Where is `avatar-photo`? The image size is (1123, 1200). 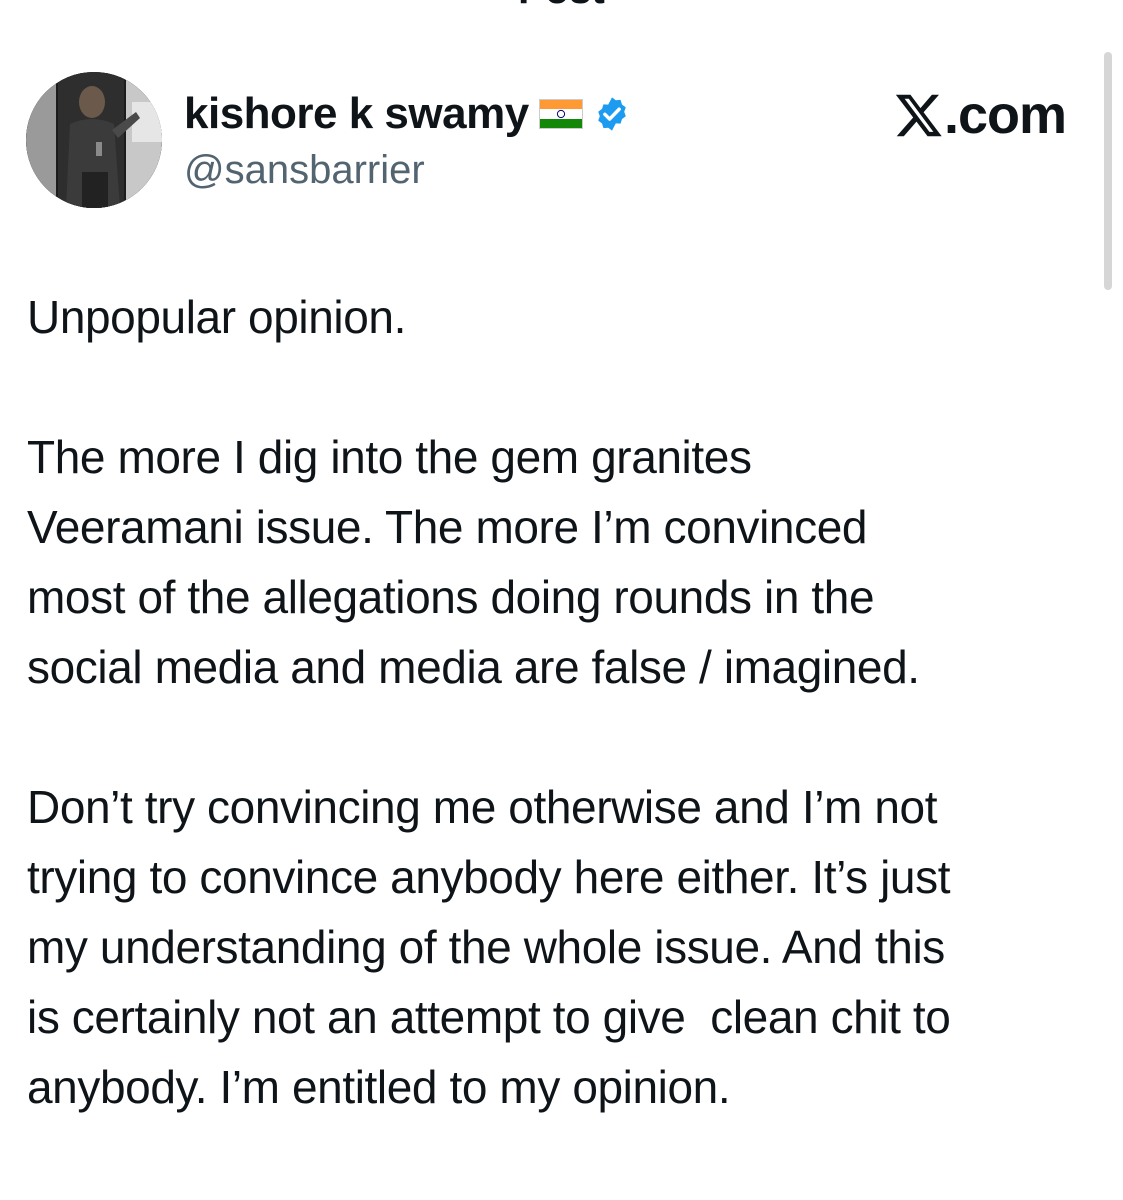
avatar-photo is located at coordinates (94, 140).